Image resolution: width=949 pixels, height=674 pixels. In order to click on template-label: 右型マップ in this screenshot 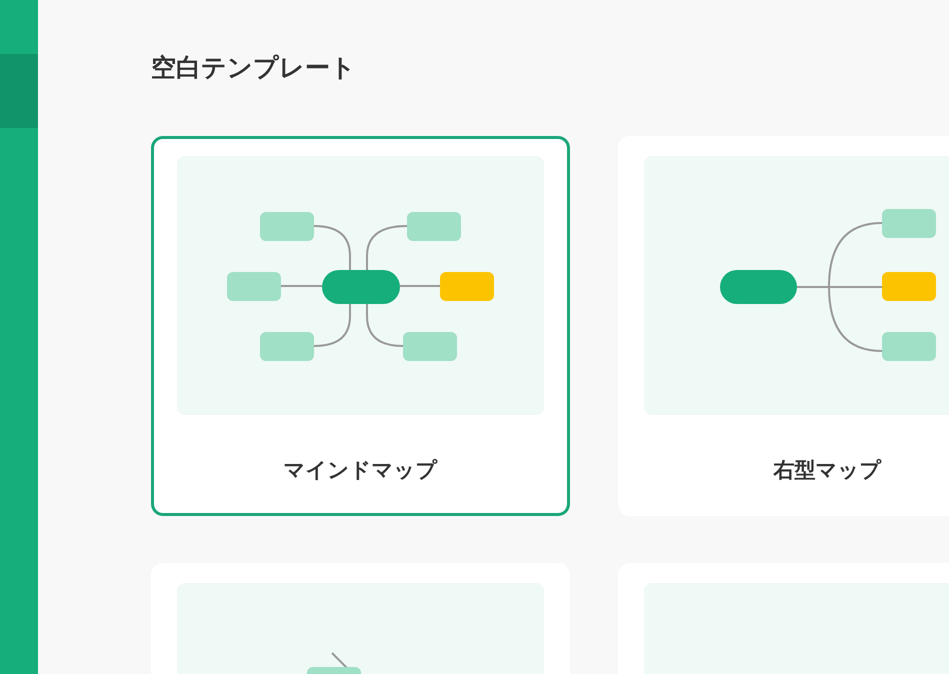, I will do `click(828, 470)`.